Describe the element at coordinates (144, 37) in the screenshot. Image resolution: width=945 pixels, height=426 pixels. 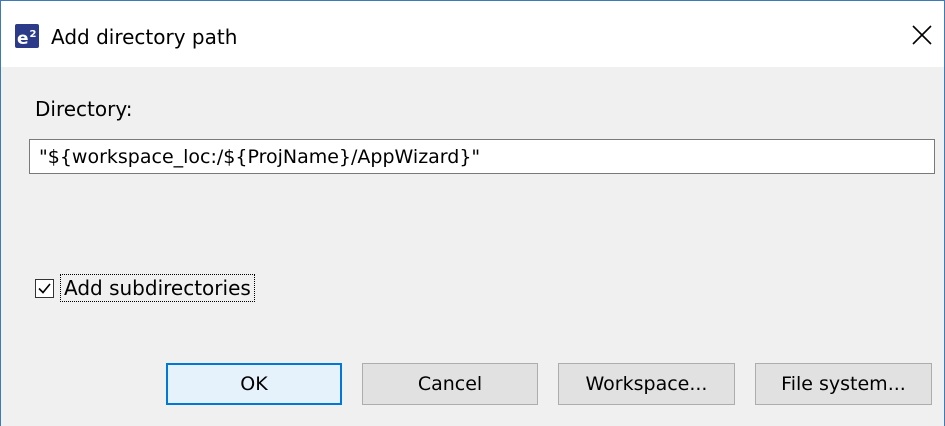
I see `dialog-title: Add directory path` at that location.